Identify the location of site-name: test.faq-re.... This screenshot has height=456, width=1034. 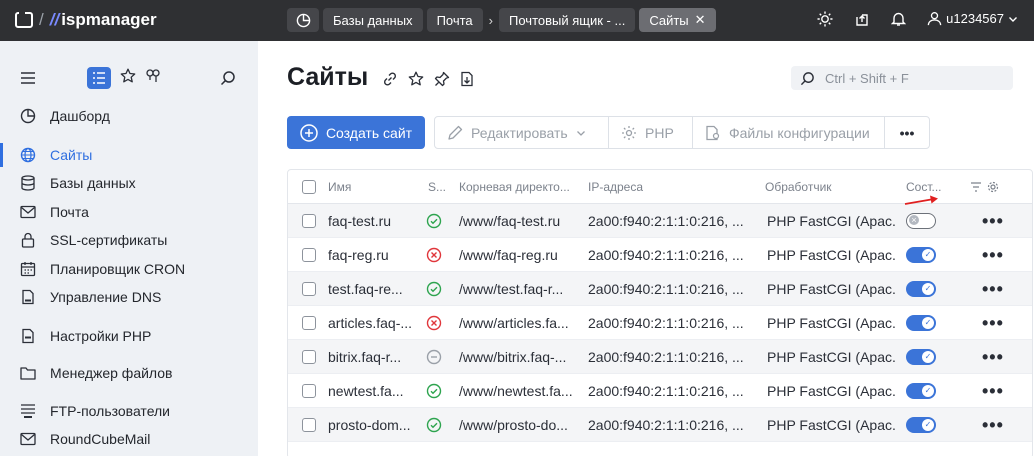
(373, 289).